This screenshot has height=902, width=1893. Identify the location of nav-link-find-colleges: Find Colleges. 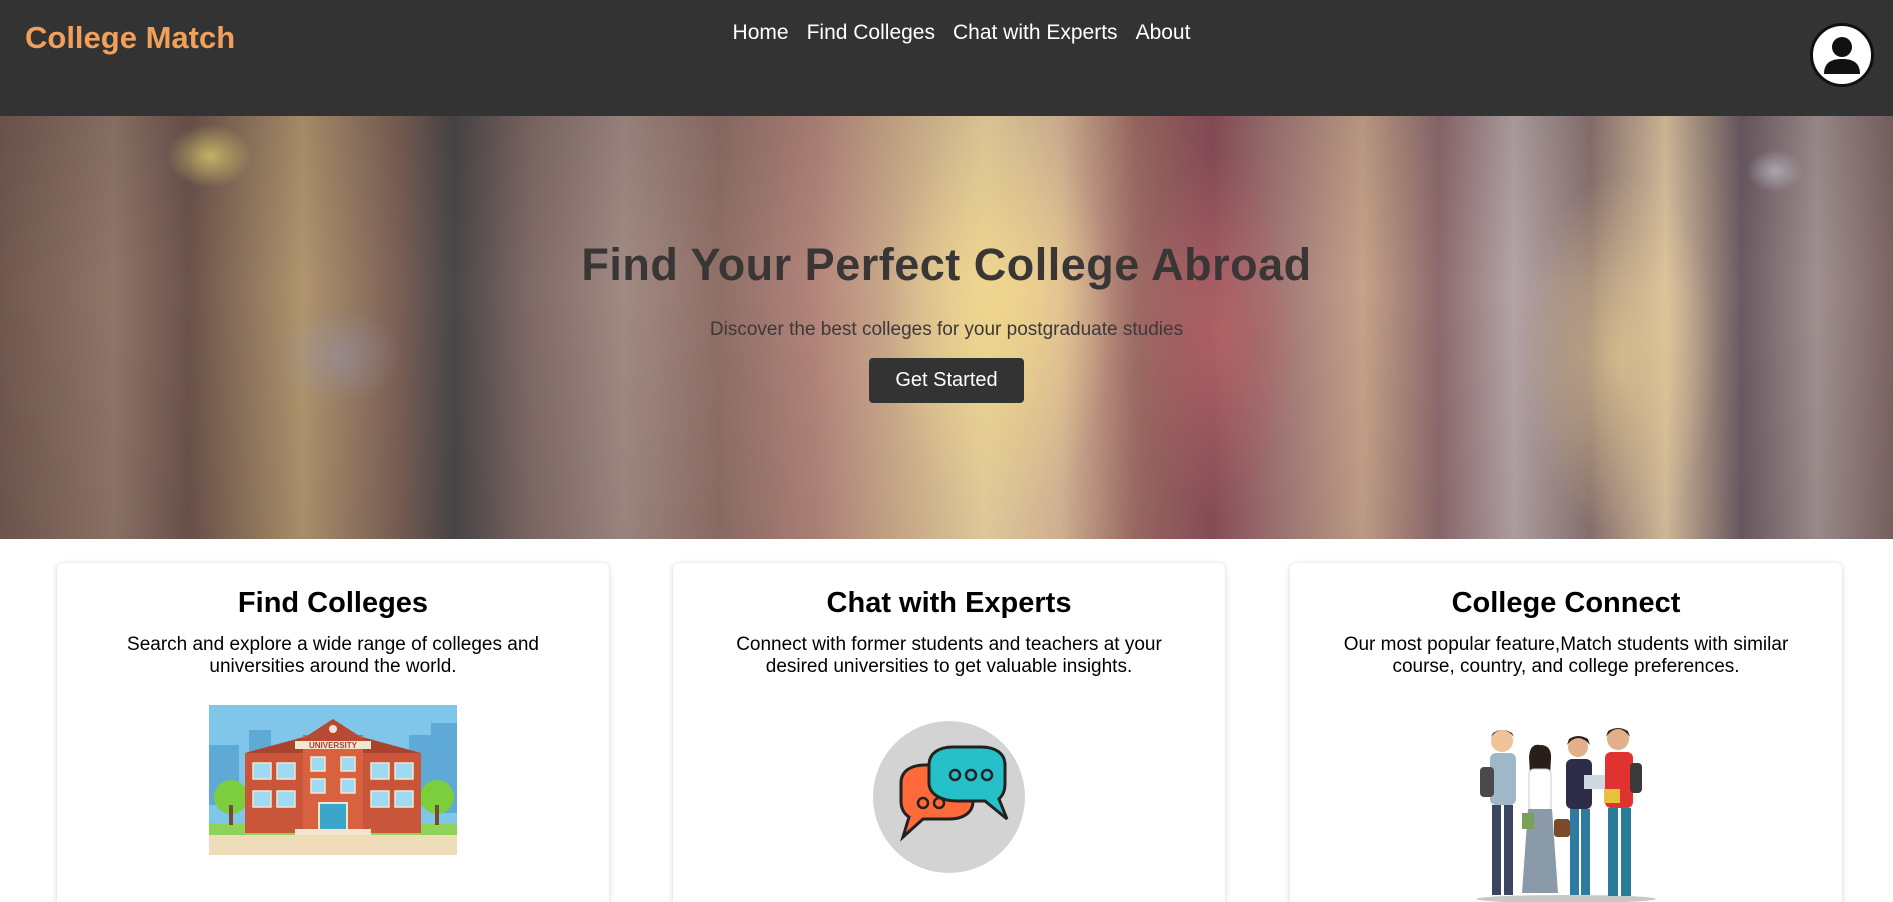
(871, 33).